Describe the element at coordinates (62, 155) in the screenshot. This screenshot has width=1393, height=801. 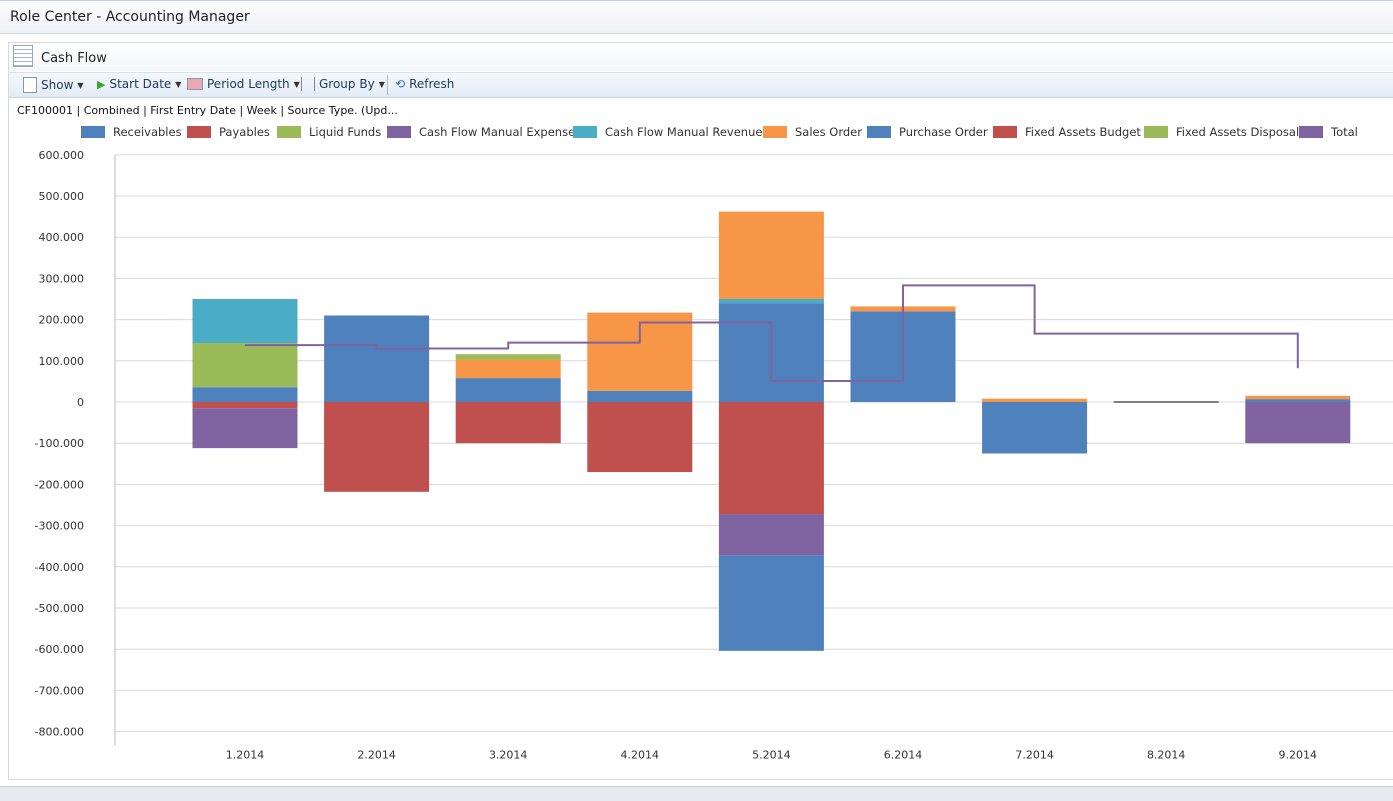
I see `y-tick-label: 600.000` at that location.